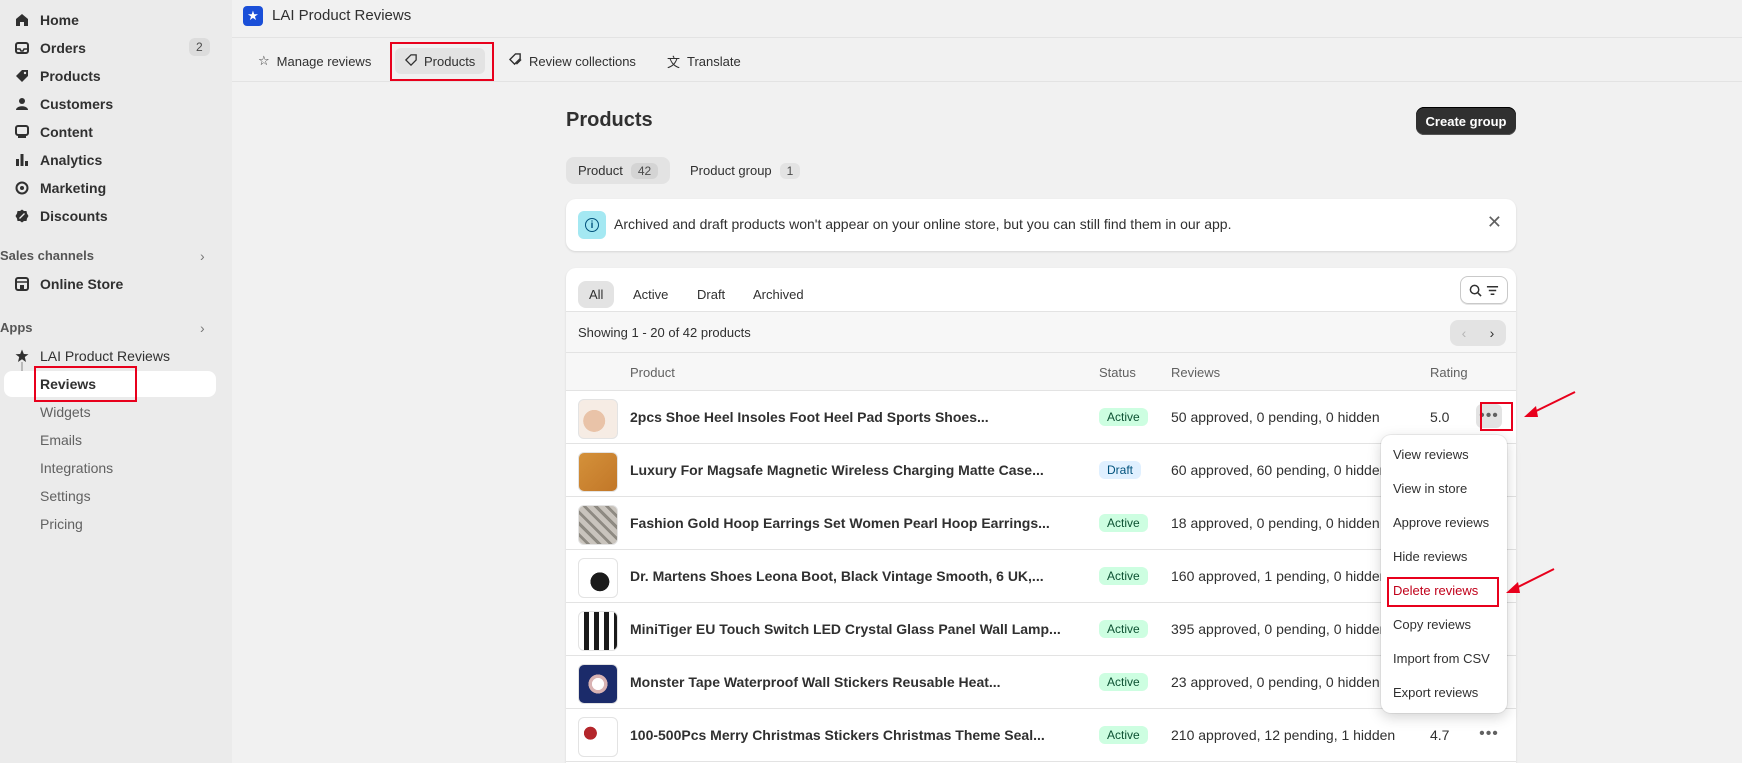  What do you see at coordinates (116, 284) in the screenshot?
I see `nav-online-store: Online Store` at bounding box center [116, 284].